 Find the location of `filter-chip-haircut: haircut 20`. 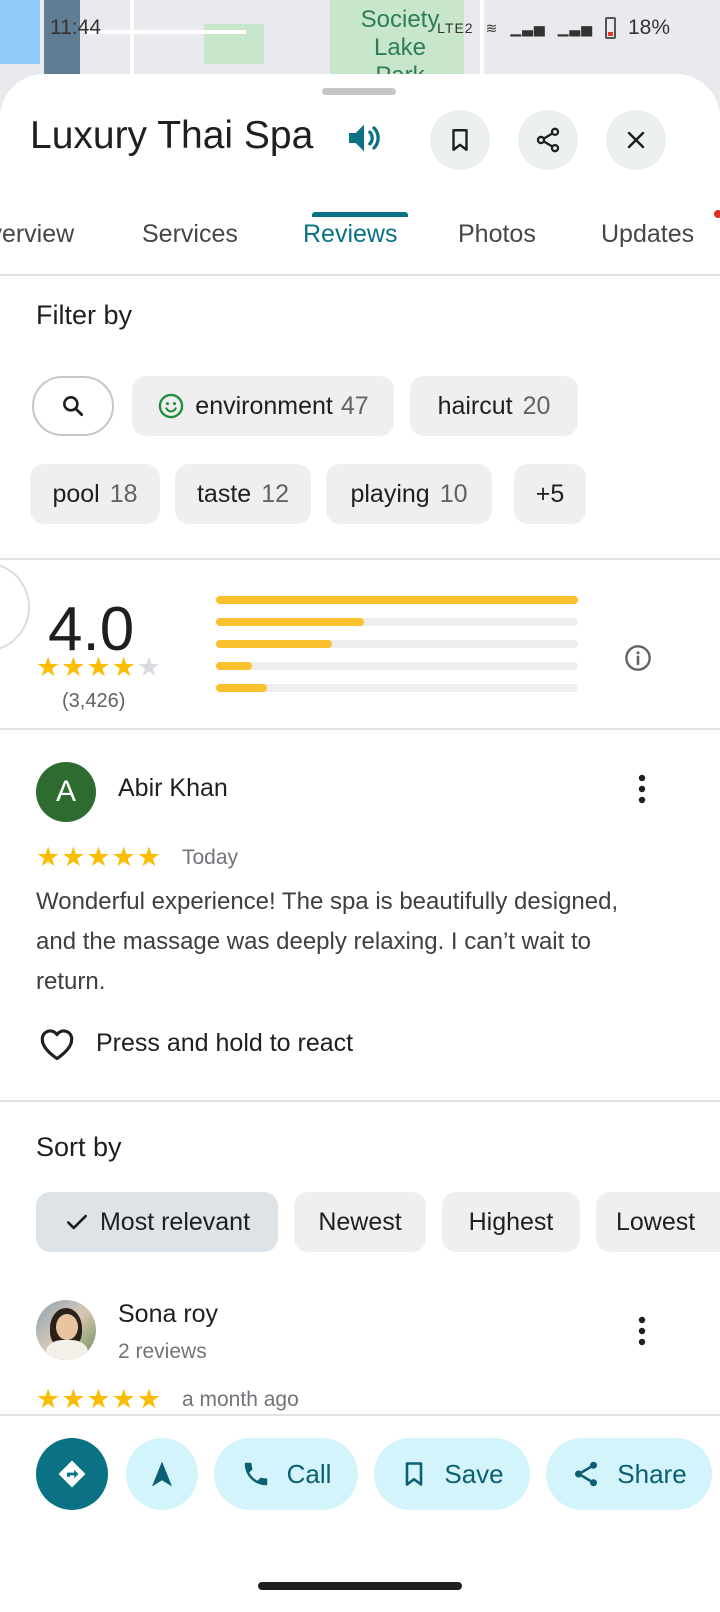

filter-chip-haircut: haircut 20 is located at coordinates (494, 406).